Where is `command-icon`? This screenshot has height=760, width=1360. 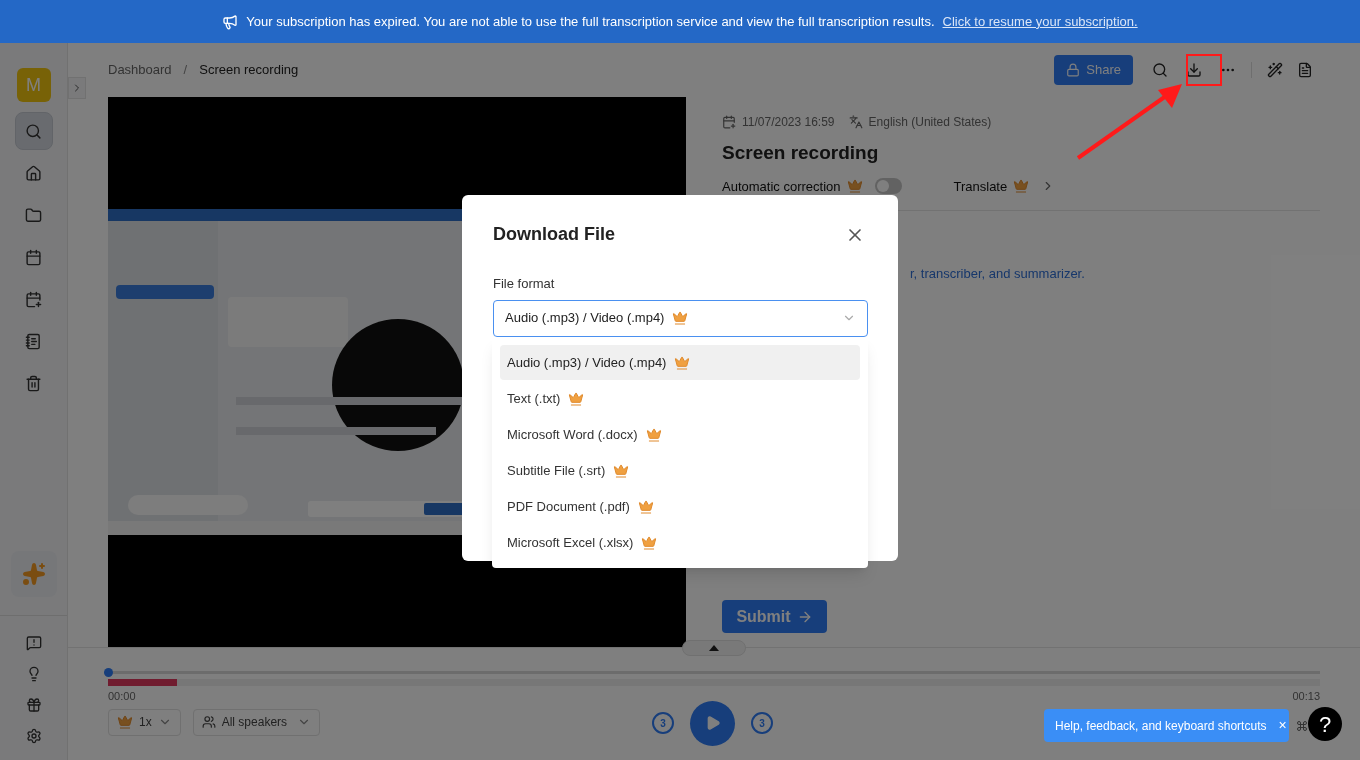 command-icon is located at coordinates (1302, 726).